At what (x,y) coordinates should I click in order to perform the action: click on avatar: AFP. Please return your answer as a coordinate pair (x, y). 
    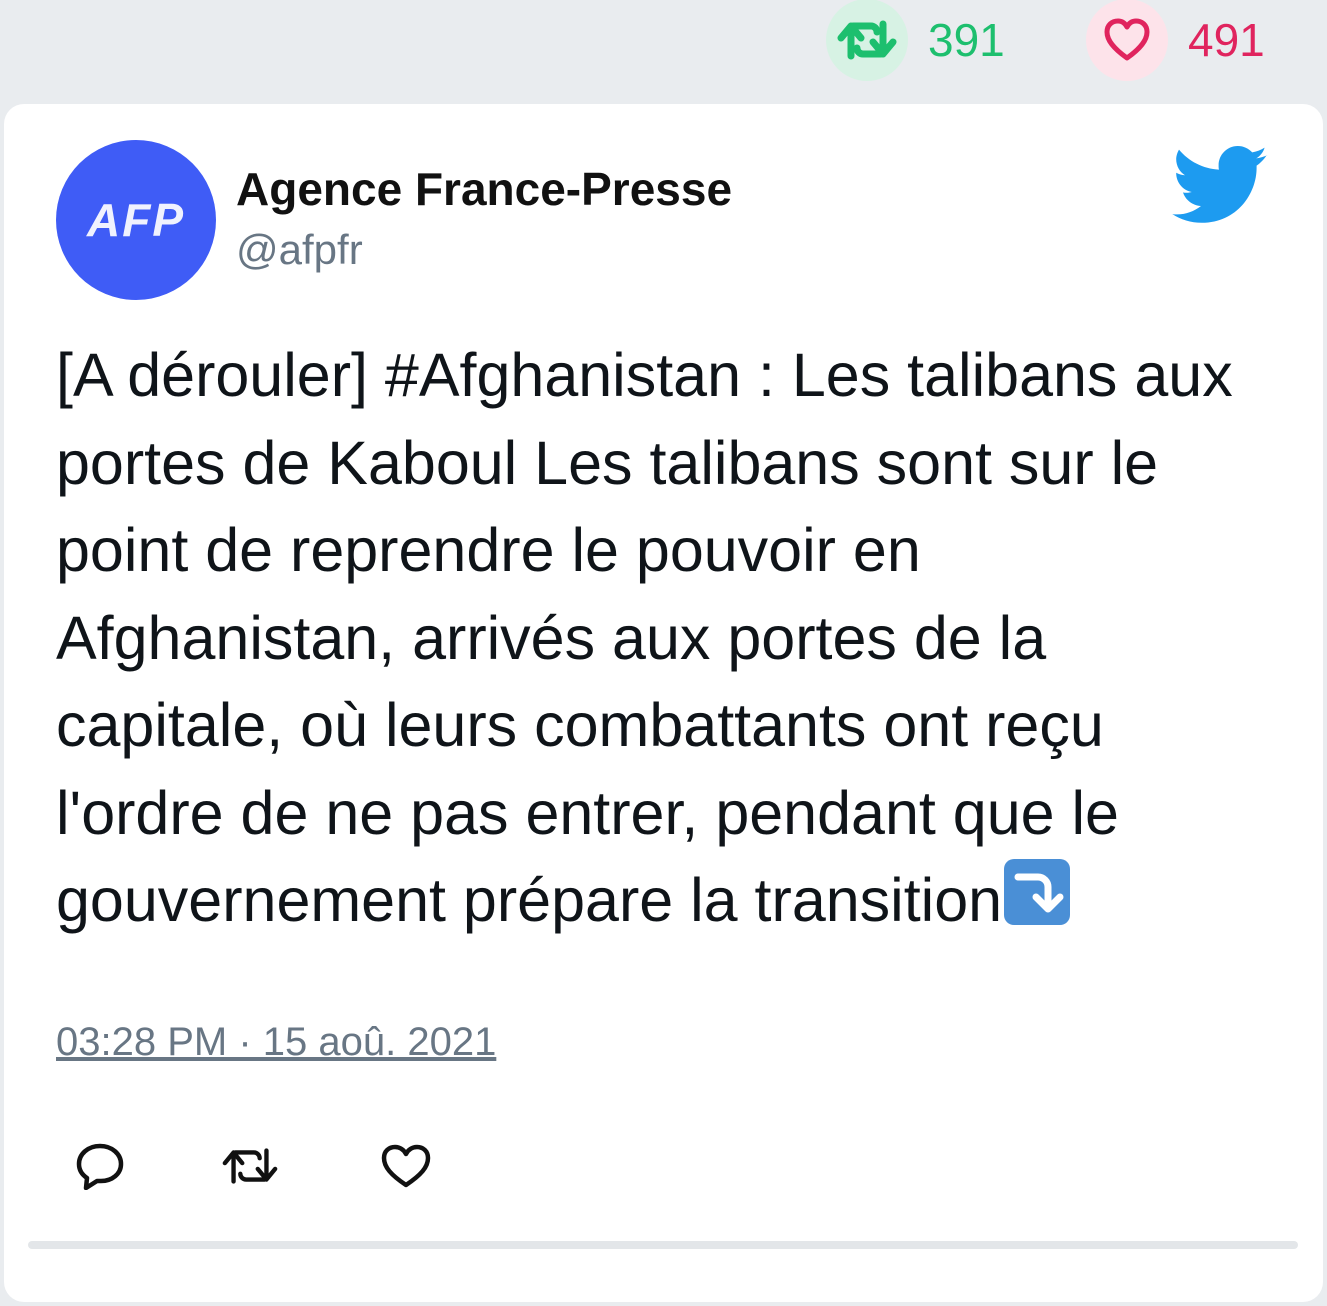
    Looking at the image, I should click on (136, 220).